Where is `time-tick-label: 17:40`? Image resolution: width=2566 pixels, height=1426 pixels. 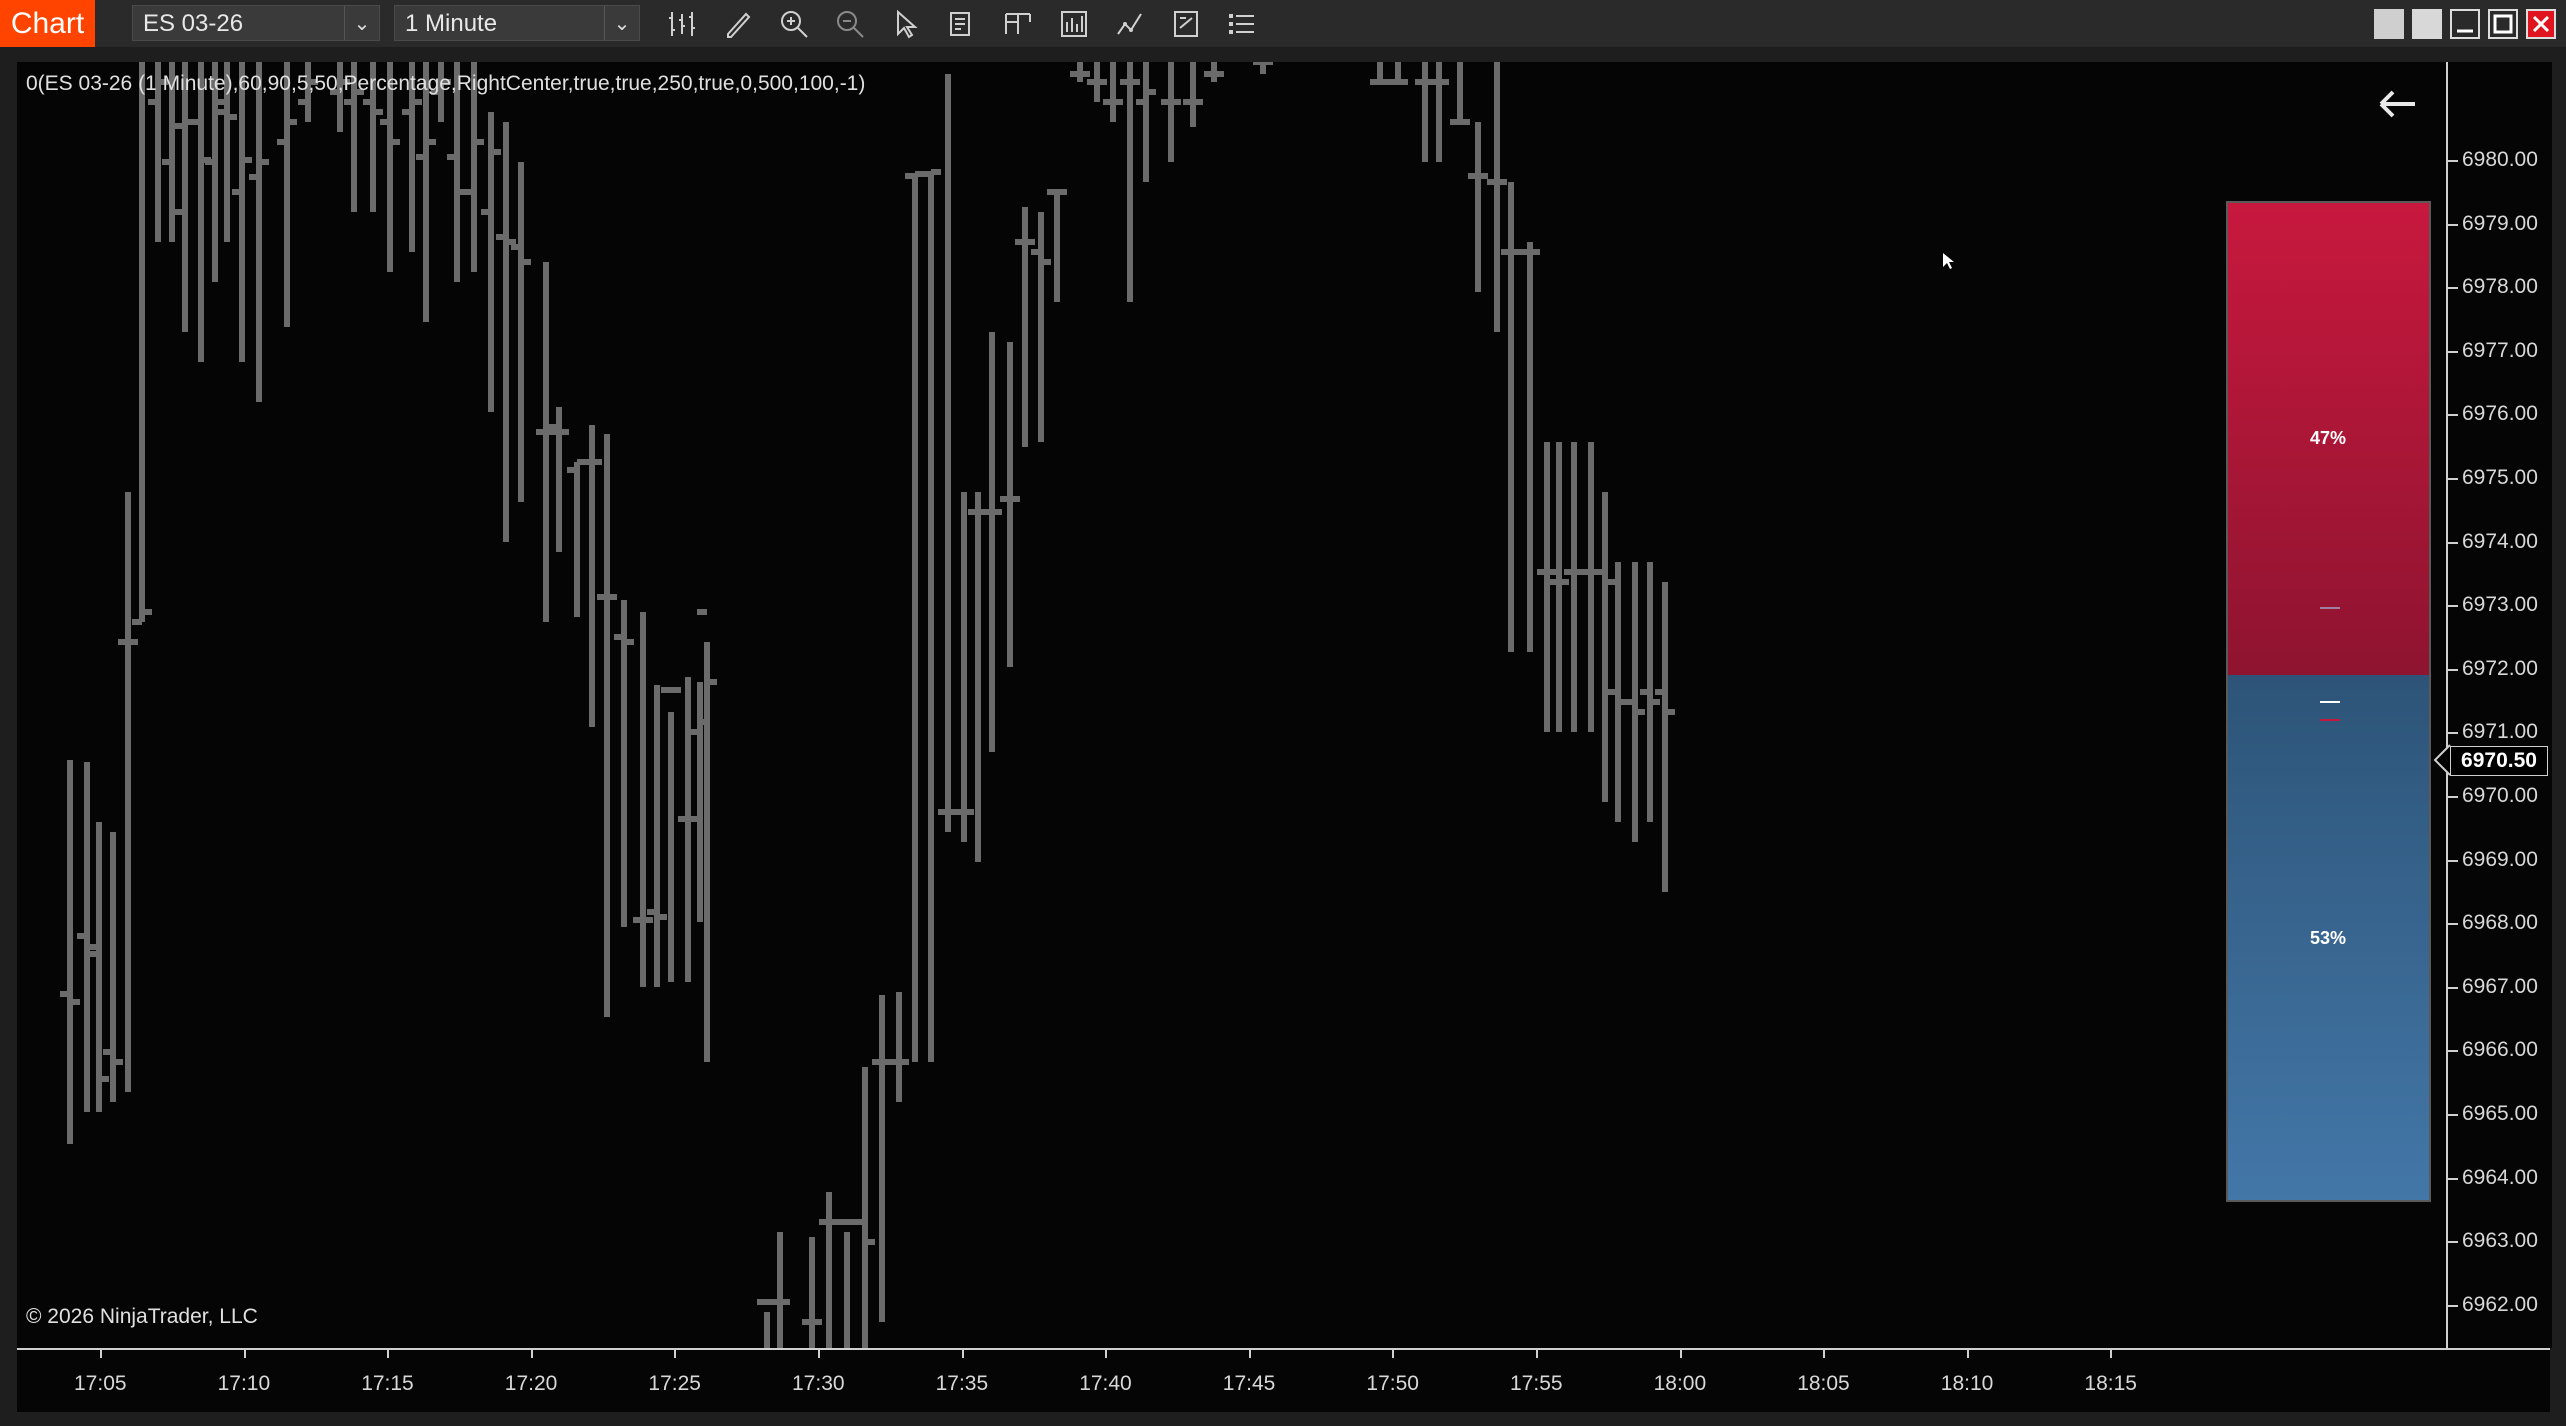
time-tick-label: 17:40 is located at coordinates (1105, 1383).